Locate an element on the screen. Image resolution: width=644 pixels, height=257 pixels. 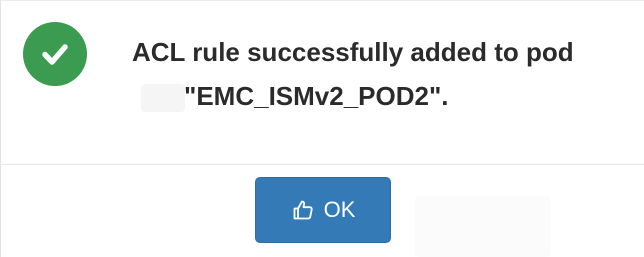
ok-button-label: OK is located at coordinates (339, 209).